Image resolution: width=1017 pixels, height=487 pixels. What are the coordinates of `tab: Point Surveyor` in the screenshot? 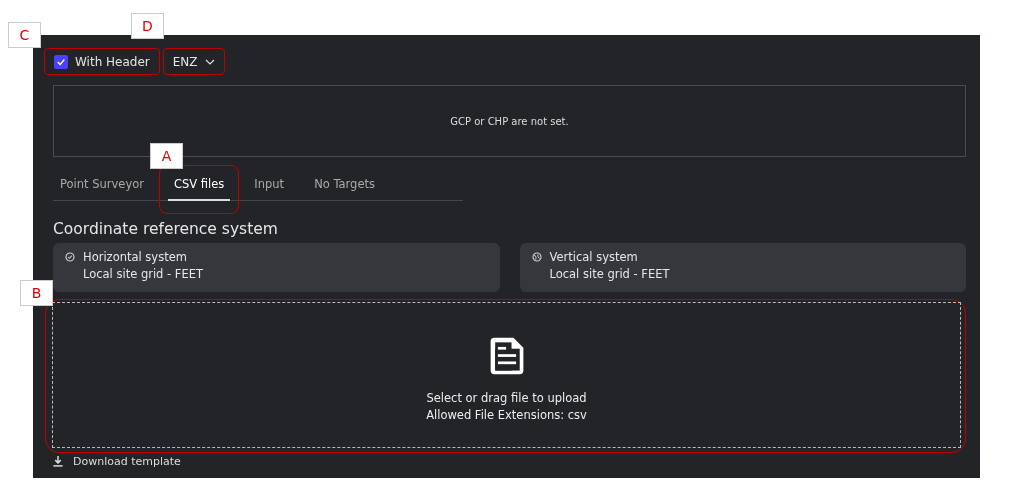 It's located at (102, 185).